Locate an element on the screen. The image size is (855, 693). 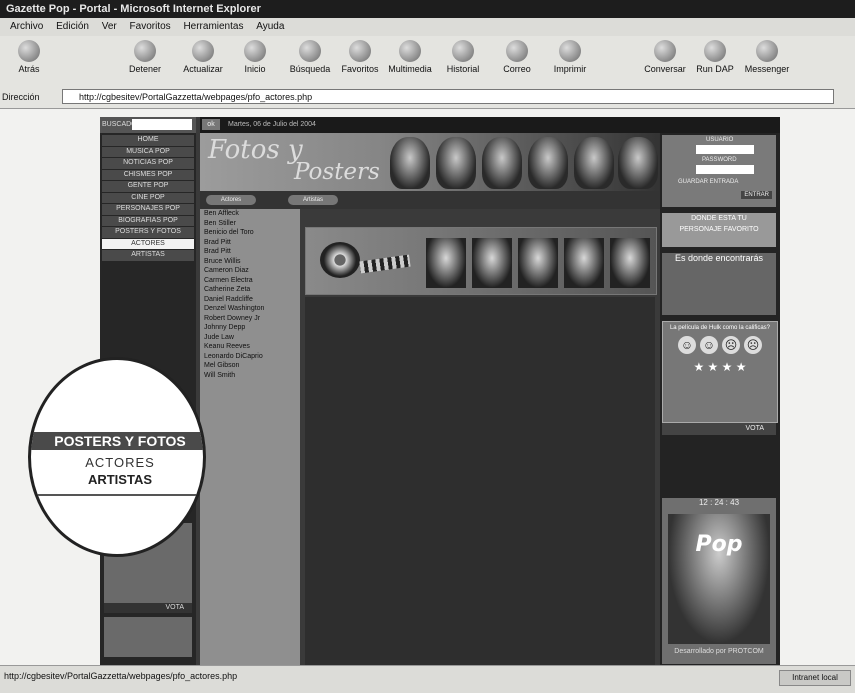
nav-item: BIOGRAFIAS POP is located at coordinates (148, 220).